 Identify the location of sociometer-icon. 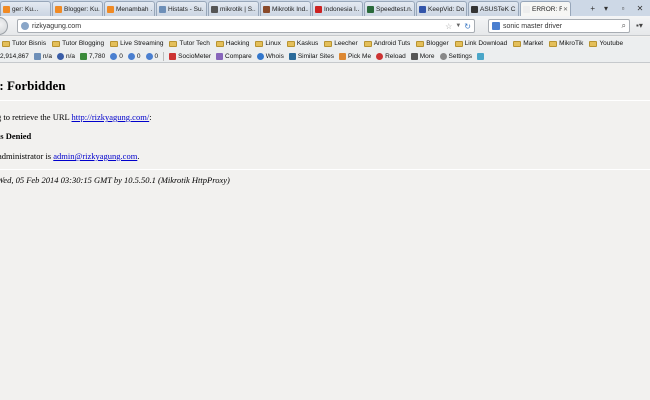
(173, 56).